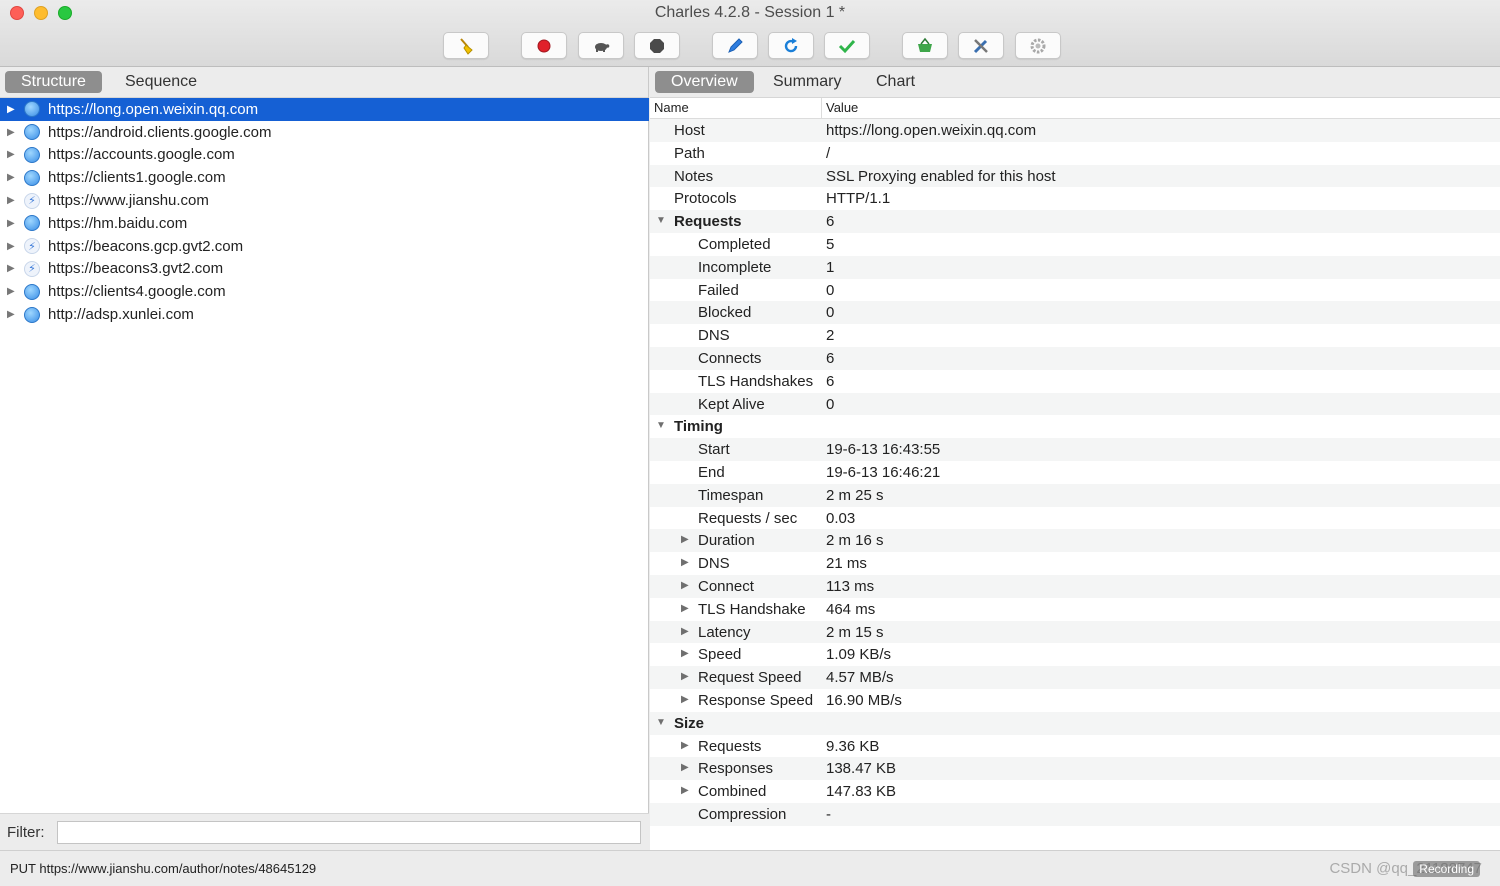 The image size is (1500, 886). What do you see at coordinates (1075, 404) in the screenshot?
I see `property-row: Kept Alive 0` at bounding box center [1075, 404].